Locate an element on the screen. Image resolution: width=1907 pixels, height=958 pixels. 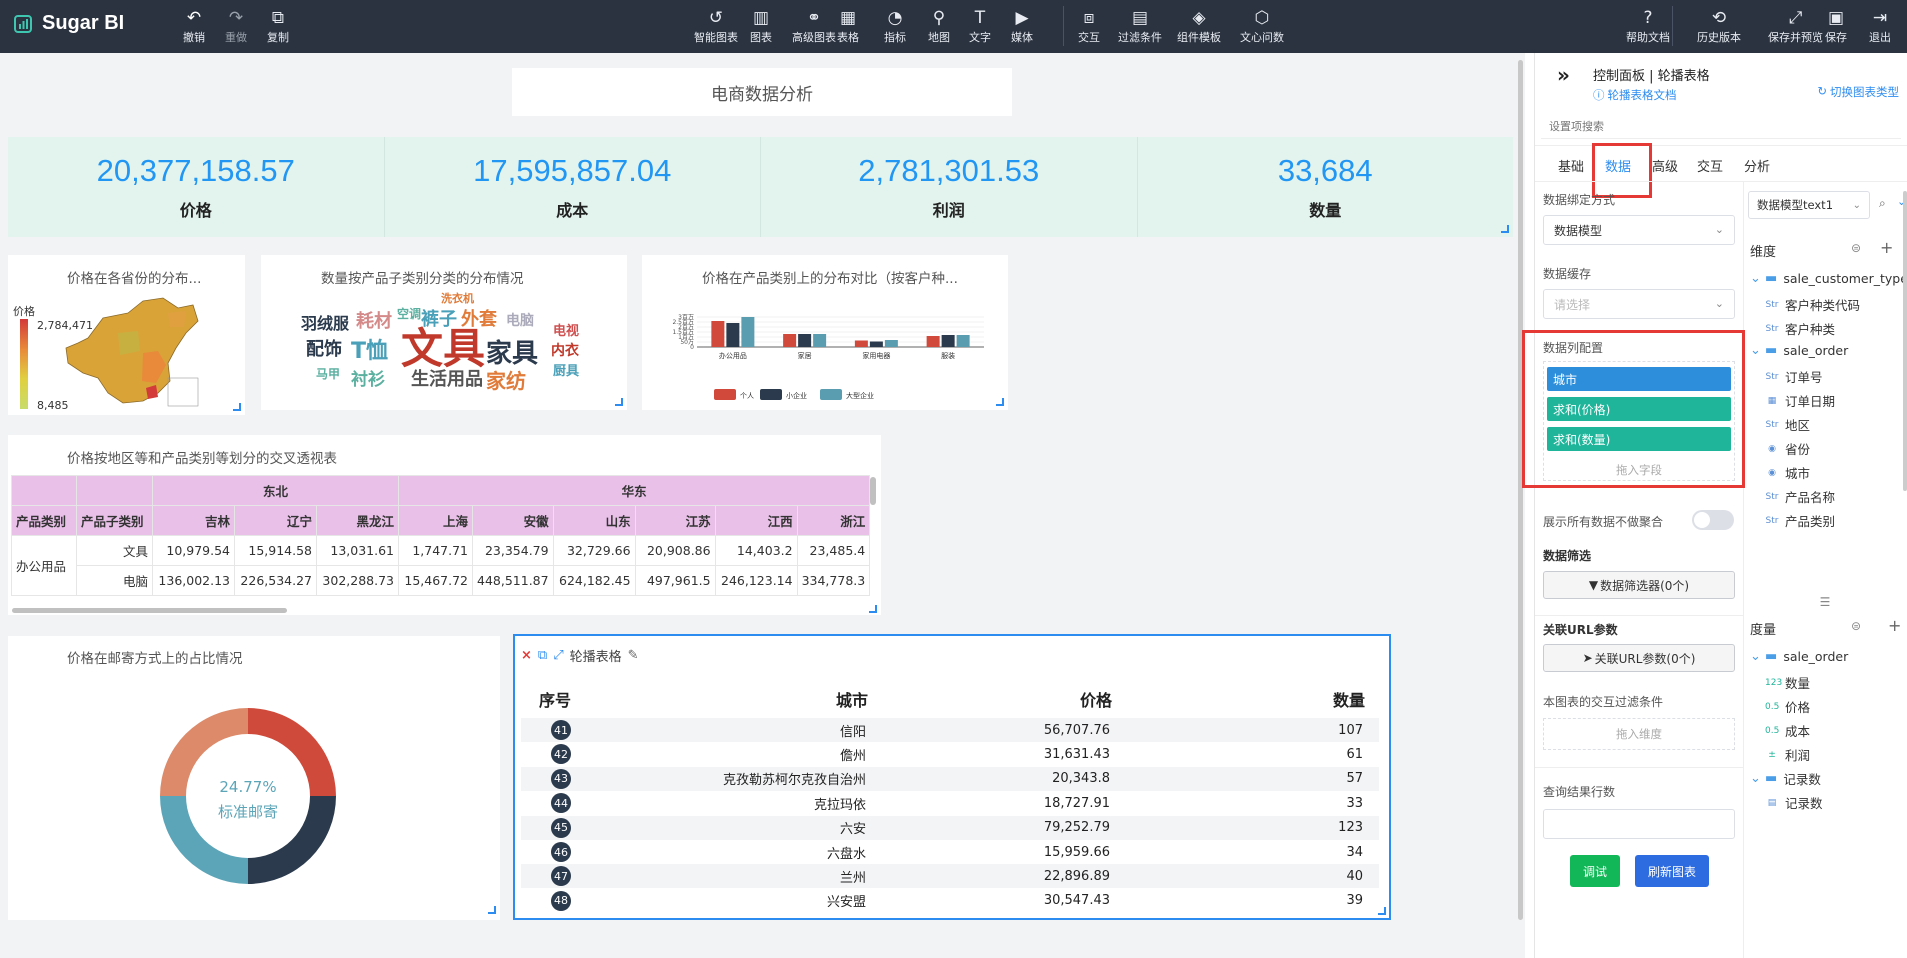
canvas-scrollbar is located at coordinates (1520, 490).